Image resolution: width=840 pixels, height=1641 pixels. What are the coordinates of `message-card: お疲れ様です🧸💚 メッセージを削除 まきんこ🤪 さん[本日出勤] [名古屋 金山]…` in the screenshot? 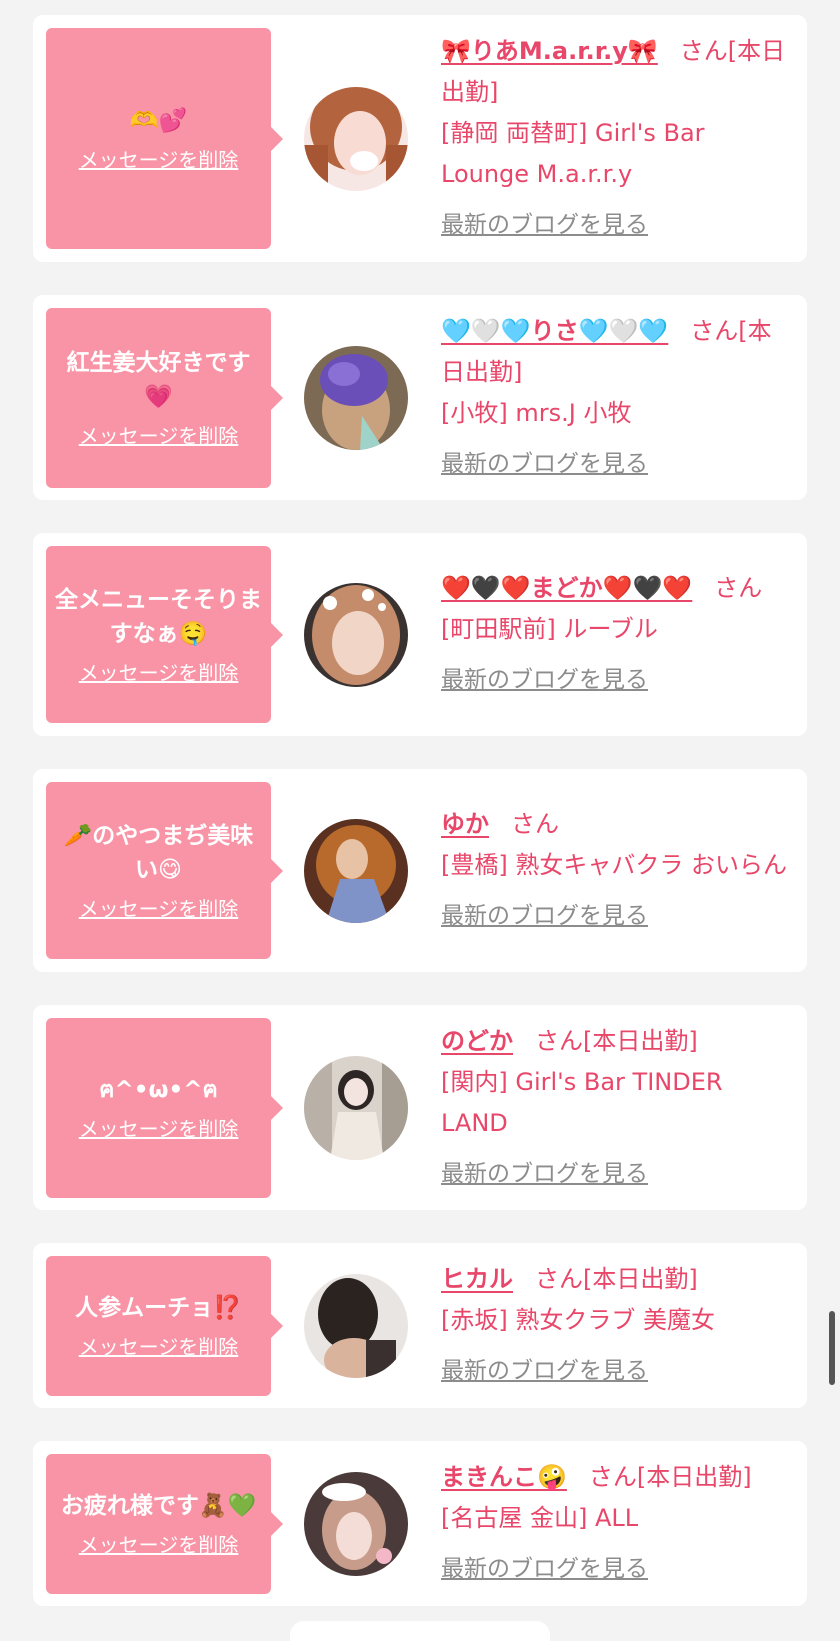 It's located at (420, 1523).